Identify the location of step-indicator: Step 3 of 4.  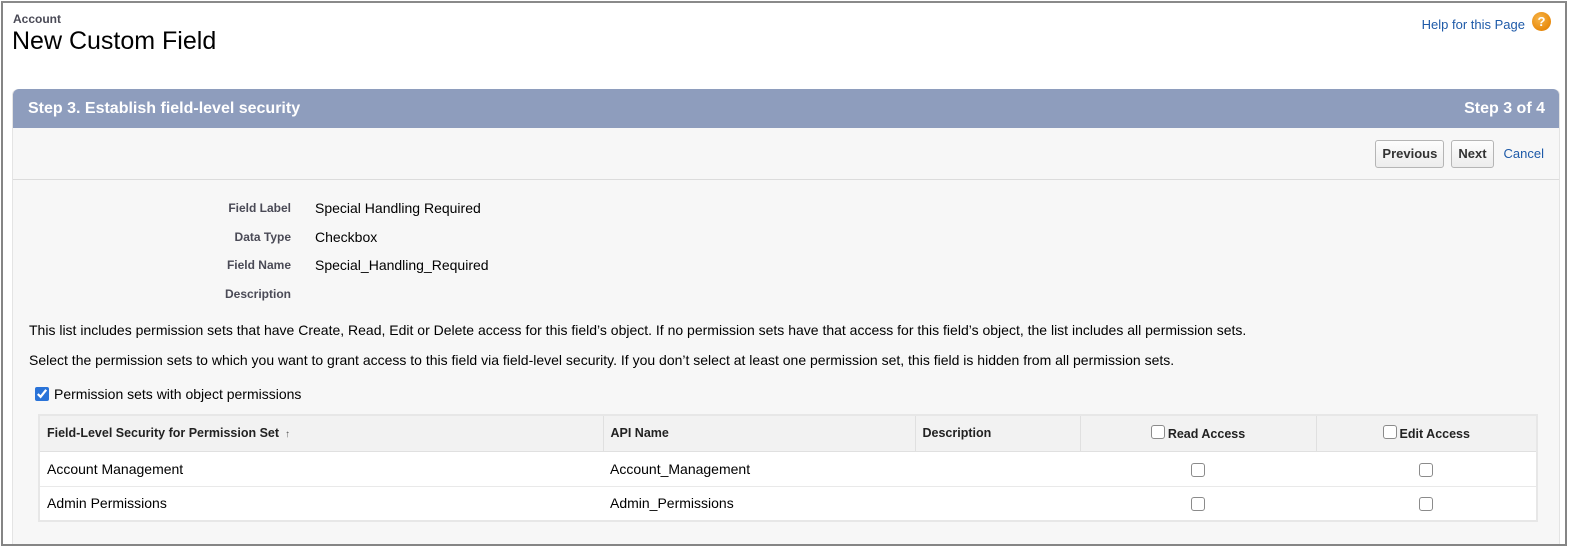
(1504, 108).